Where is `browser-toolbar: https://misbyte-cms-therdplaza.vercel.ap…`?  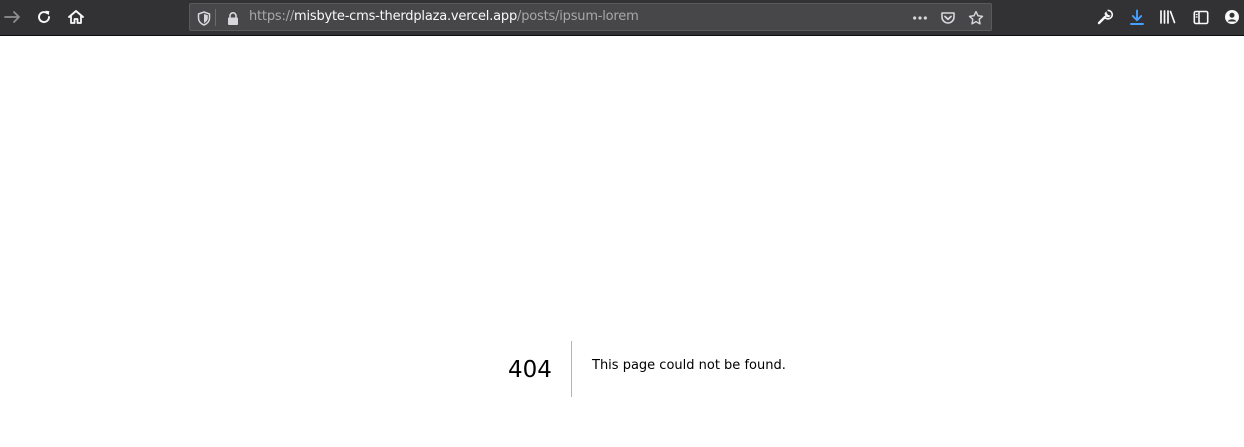
browser-toolbar: https://misbyte-cms-therdplaza.vercel.ap… is located at coordinates (622, 18).